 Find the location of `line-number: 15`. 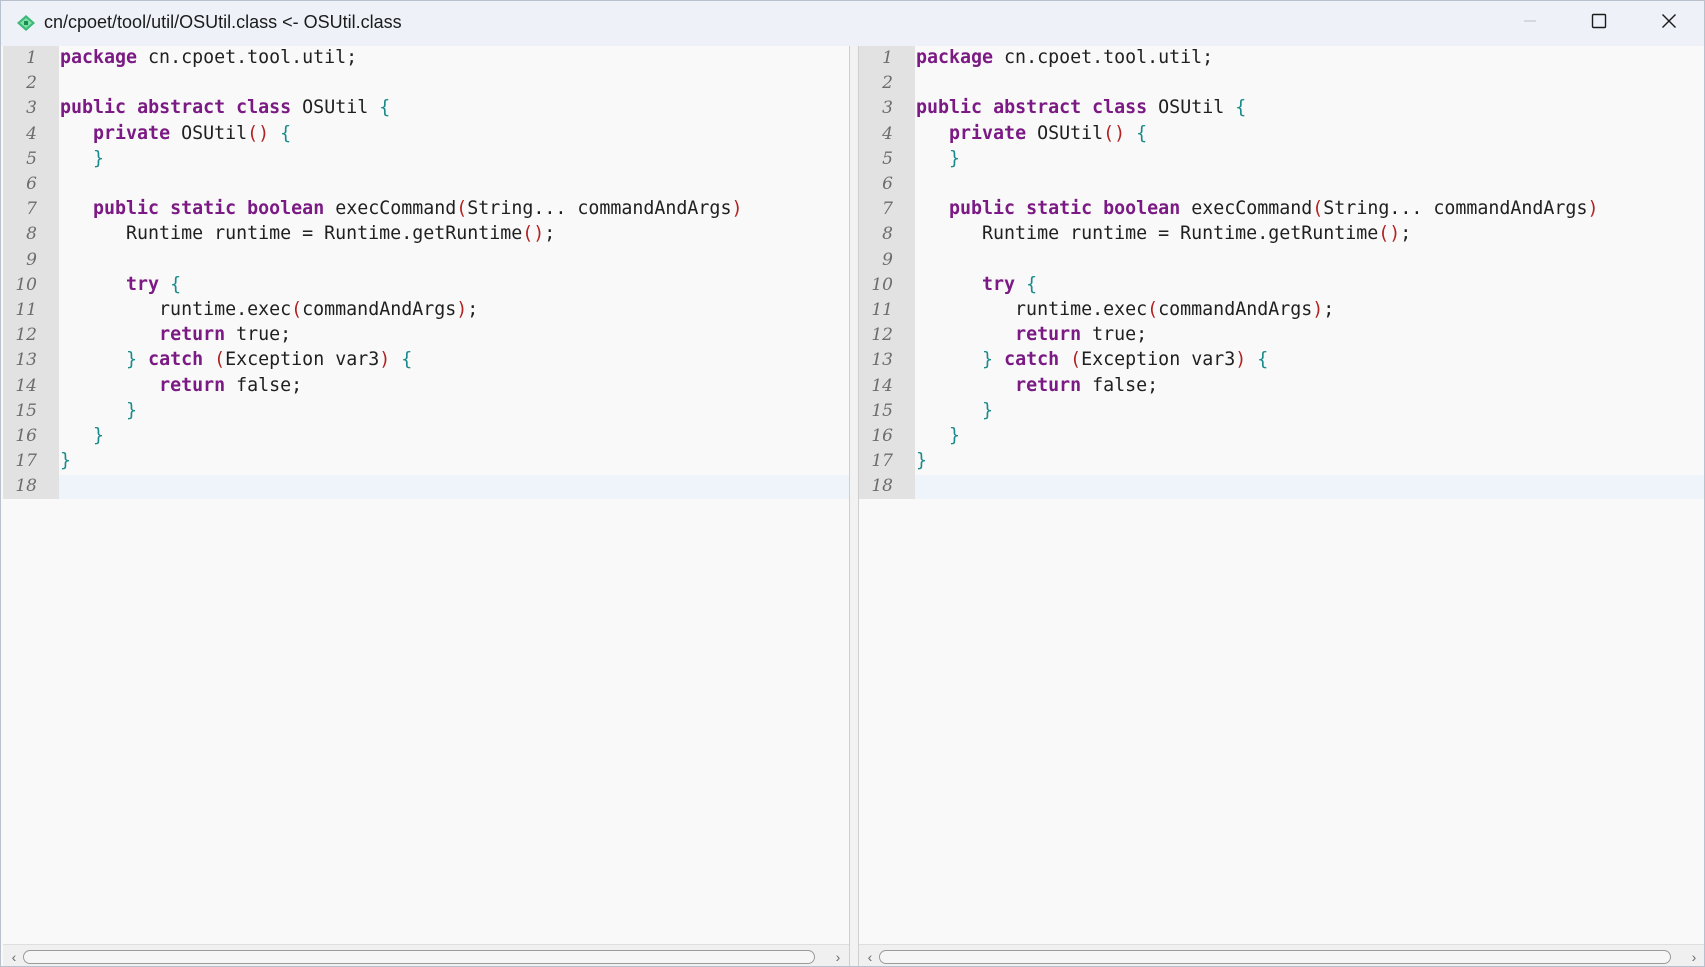

line-number: 15 is located at coordinates (882, 410).